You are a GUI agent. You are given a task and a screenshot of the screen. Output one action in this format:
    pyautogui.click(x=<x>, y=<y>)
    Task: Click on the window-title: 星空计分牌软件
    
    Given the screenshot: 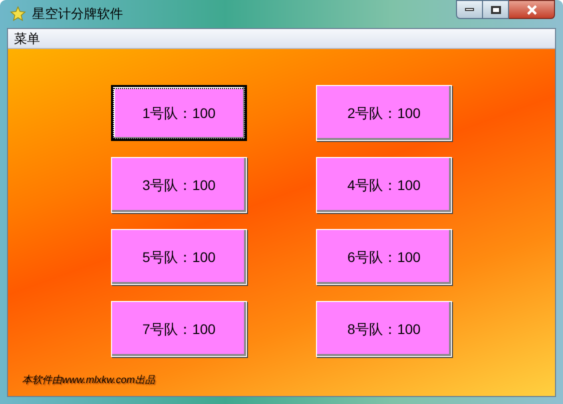 What is the action you would take?
    pyautogui.click(x=77, y=14)
    